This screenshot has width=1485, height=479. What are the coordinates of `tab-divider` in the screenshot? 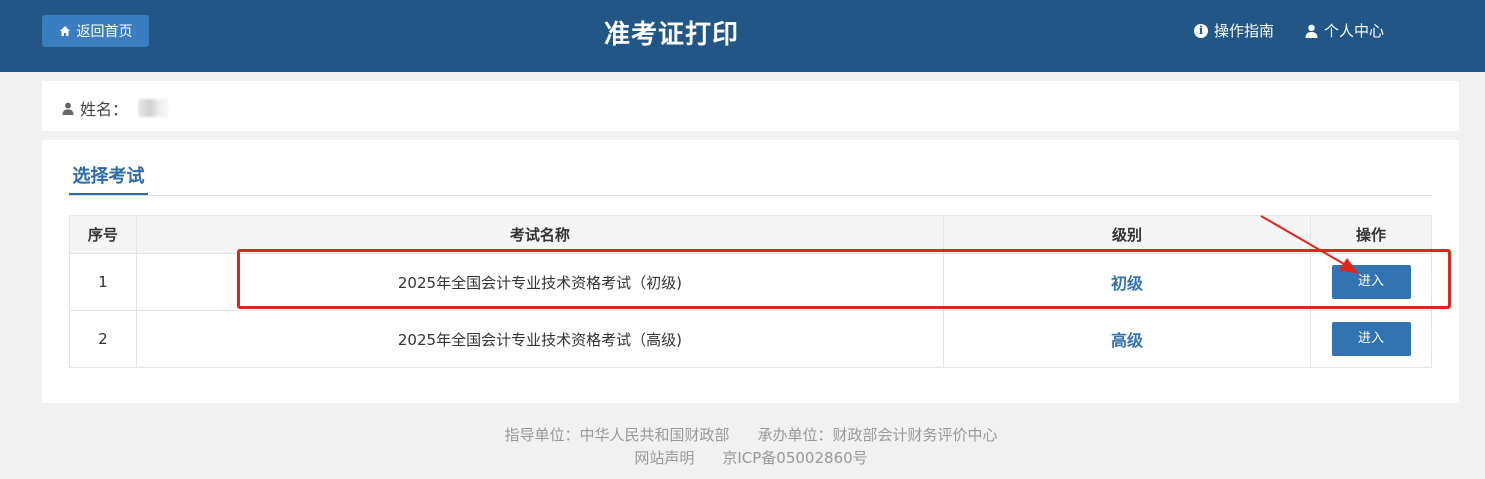 It's located at (750, 195).